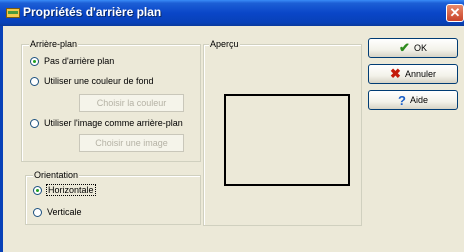  I want to click on background-group-label: Arrière-plan, so click(54, 44).